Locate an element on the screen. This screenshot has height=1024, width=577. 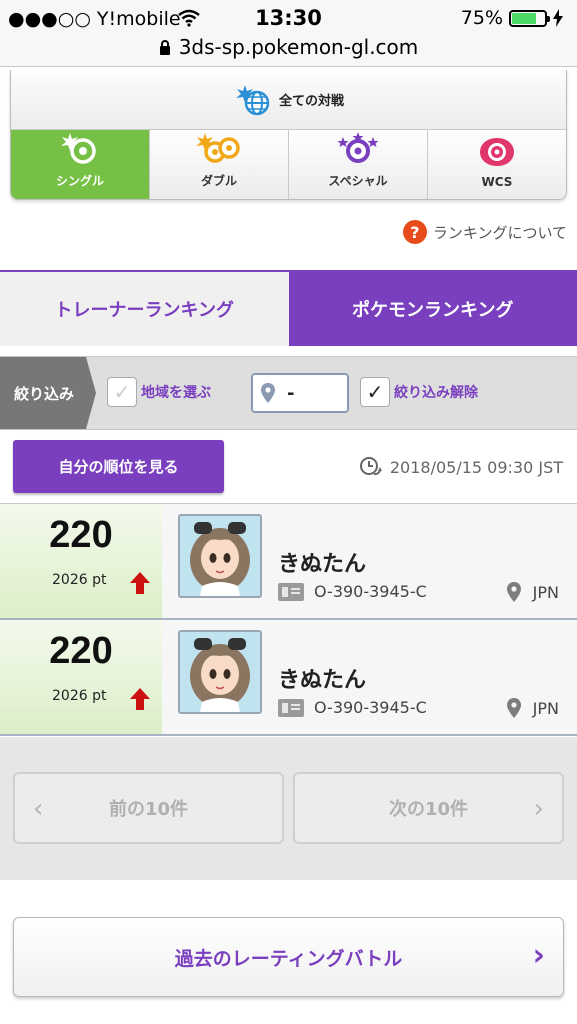
prev-page-label: 前の10件 is located at coordinates (148, 809).